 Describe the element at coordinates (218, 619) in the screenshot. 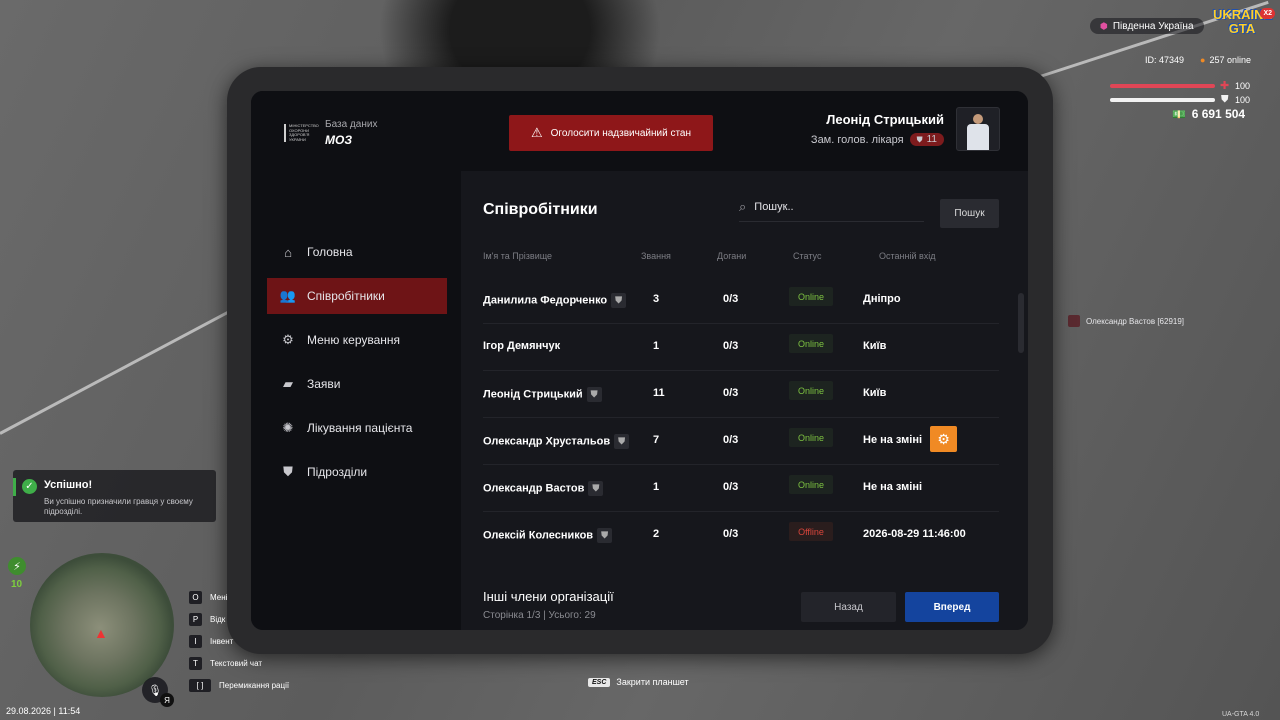

I see `keybind-label: Відк` at that location.